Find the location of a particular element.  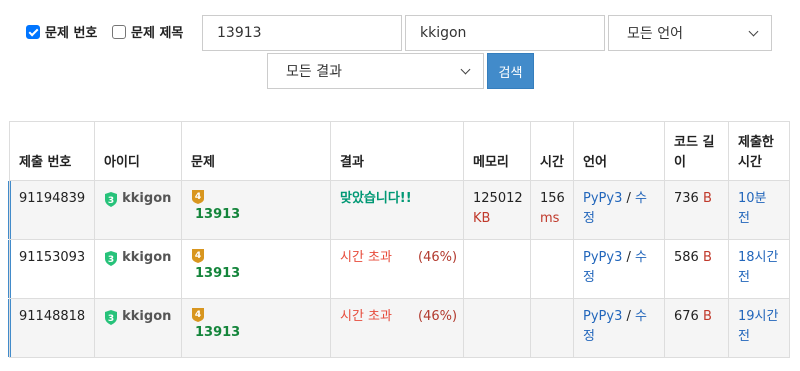

problem-number-label: 문제 번호 is located at coordinates (71, 33).